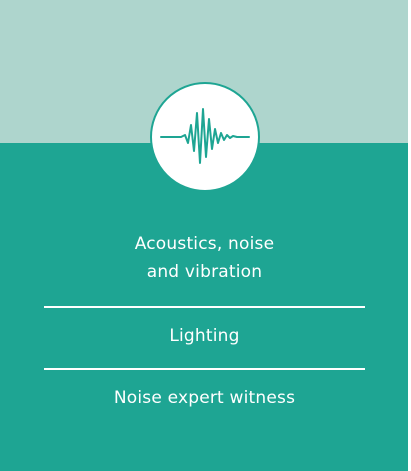 Image resolution: width=411 pixels, height=471 pixels. What do you see at coordinates (204, 391) in the screenshot?
I see `service-link-noise-expert-witness: Noise expert witness` at bounding box center [204, 391].